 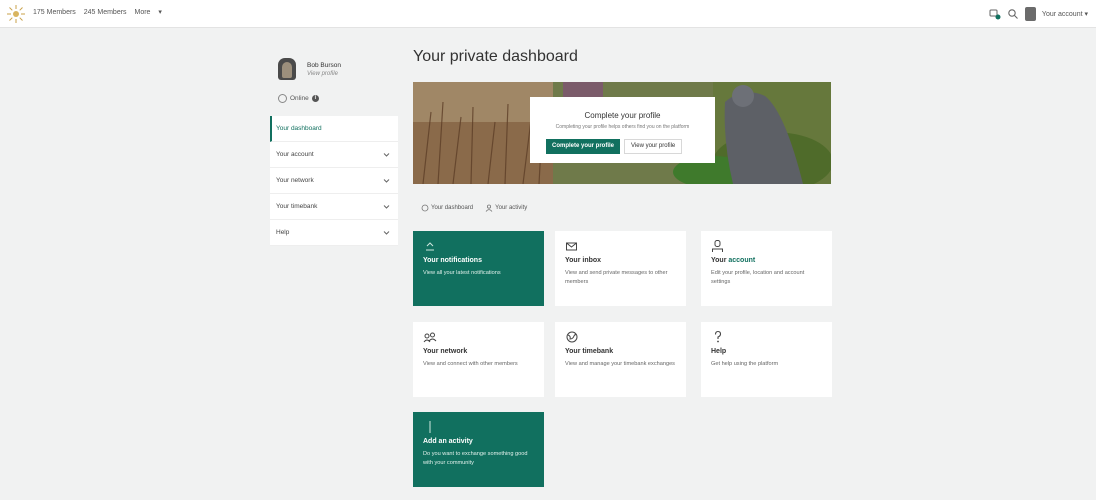 I want to click on sidebar-item-label: Your network, so click(x=295, y=180).